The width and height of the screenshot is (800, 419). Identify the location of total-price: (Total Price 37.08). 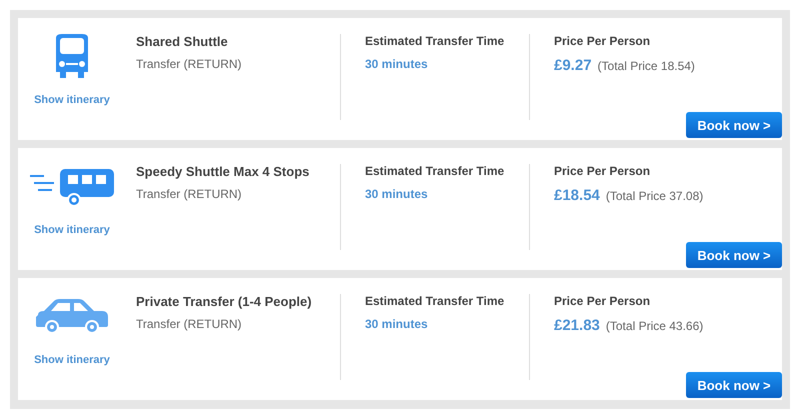
(655, 196).